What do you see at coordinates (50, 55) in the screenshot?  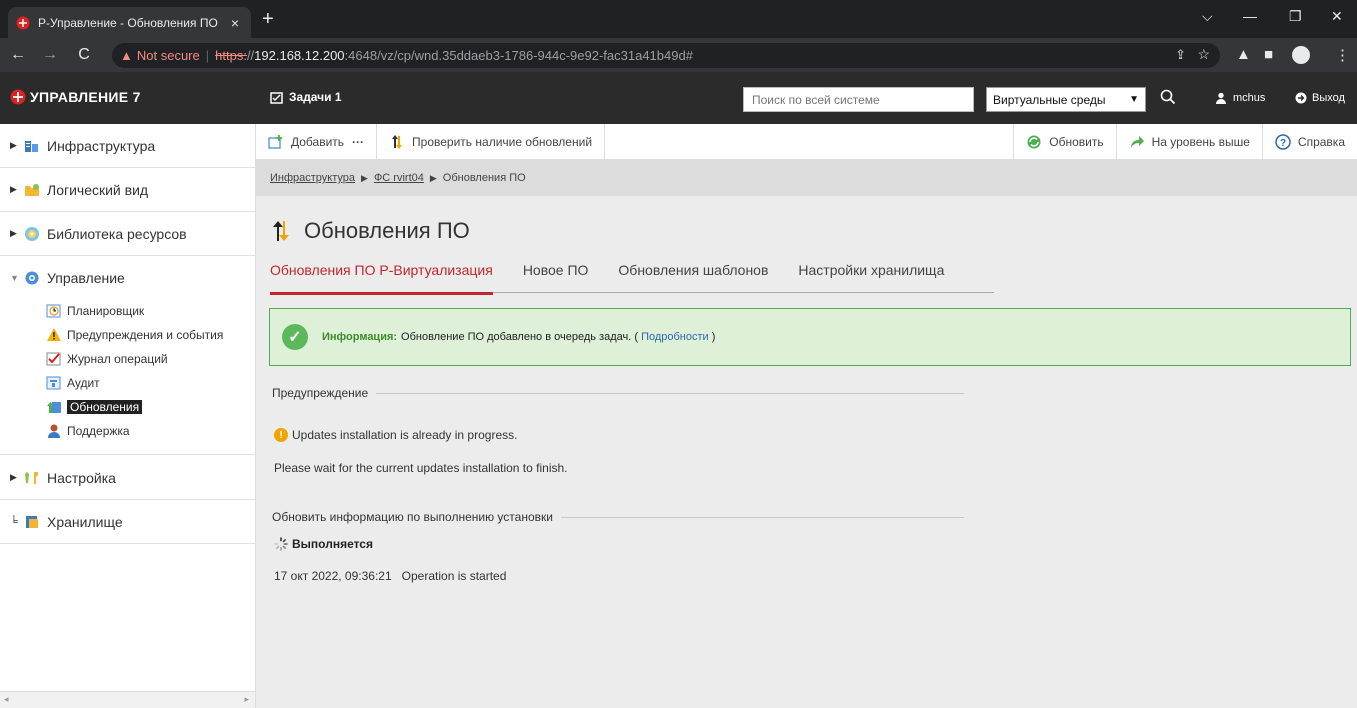 I see `forward-icon: →` at bounding box center [50, 55].